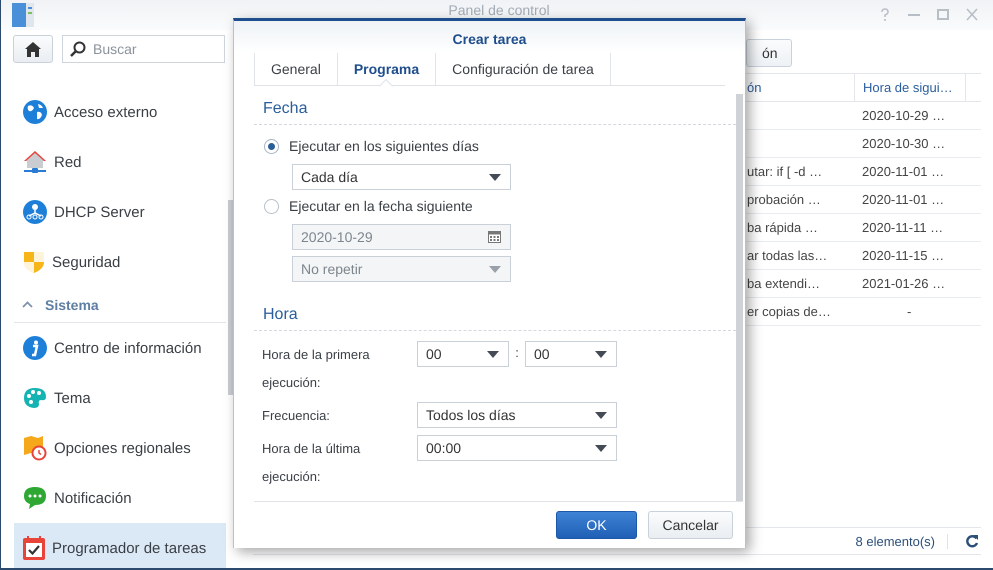 The width and height of the screenshot is (993, 570). What do you see at coordinates (120, 112) in the screenshot?
I see `sidebar-item: Acceso externo` at bounding box center [120, 112].